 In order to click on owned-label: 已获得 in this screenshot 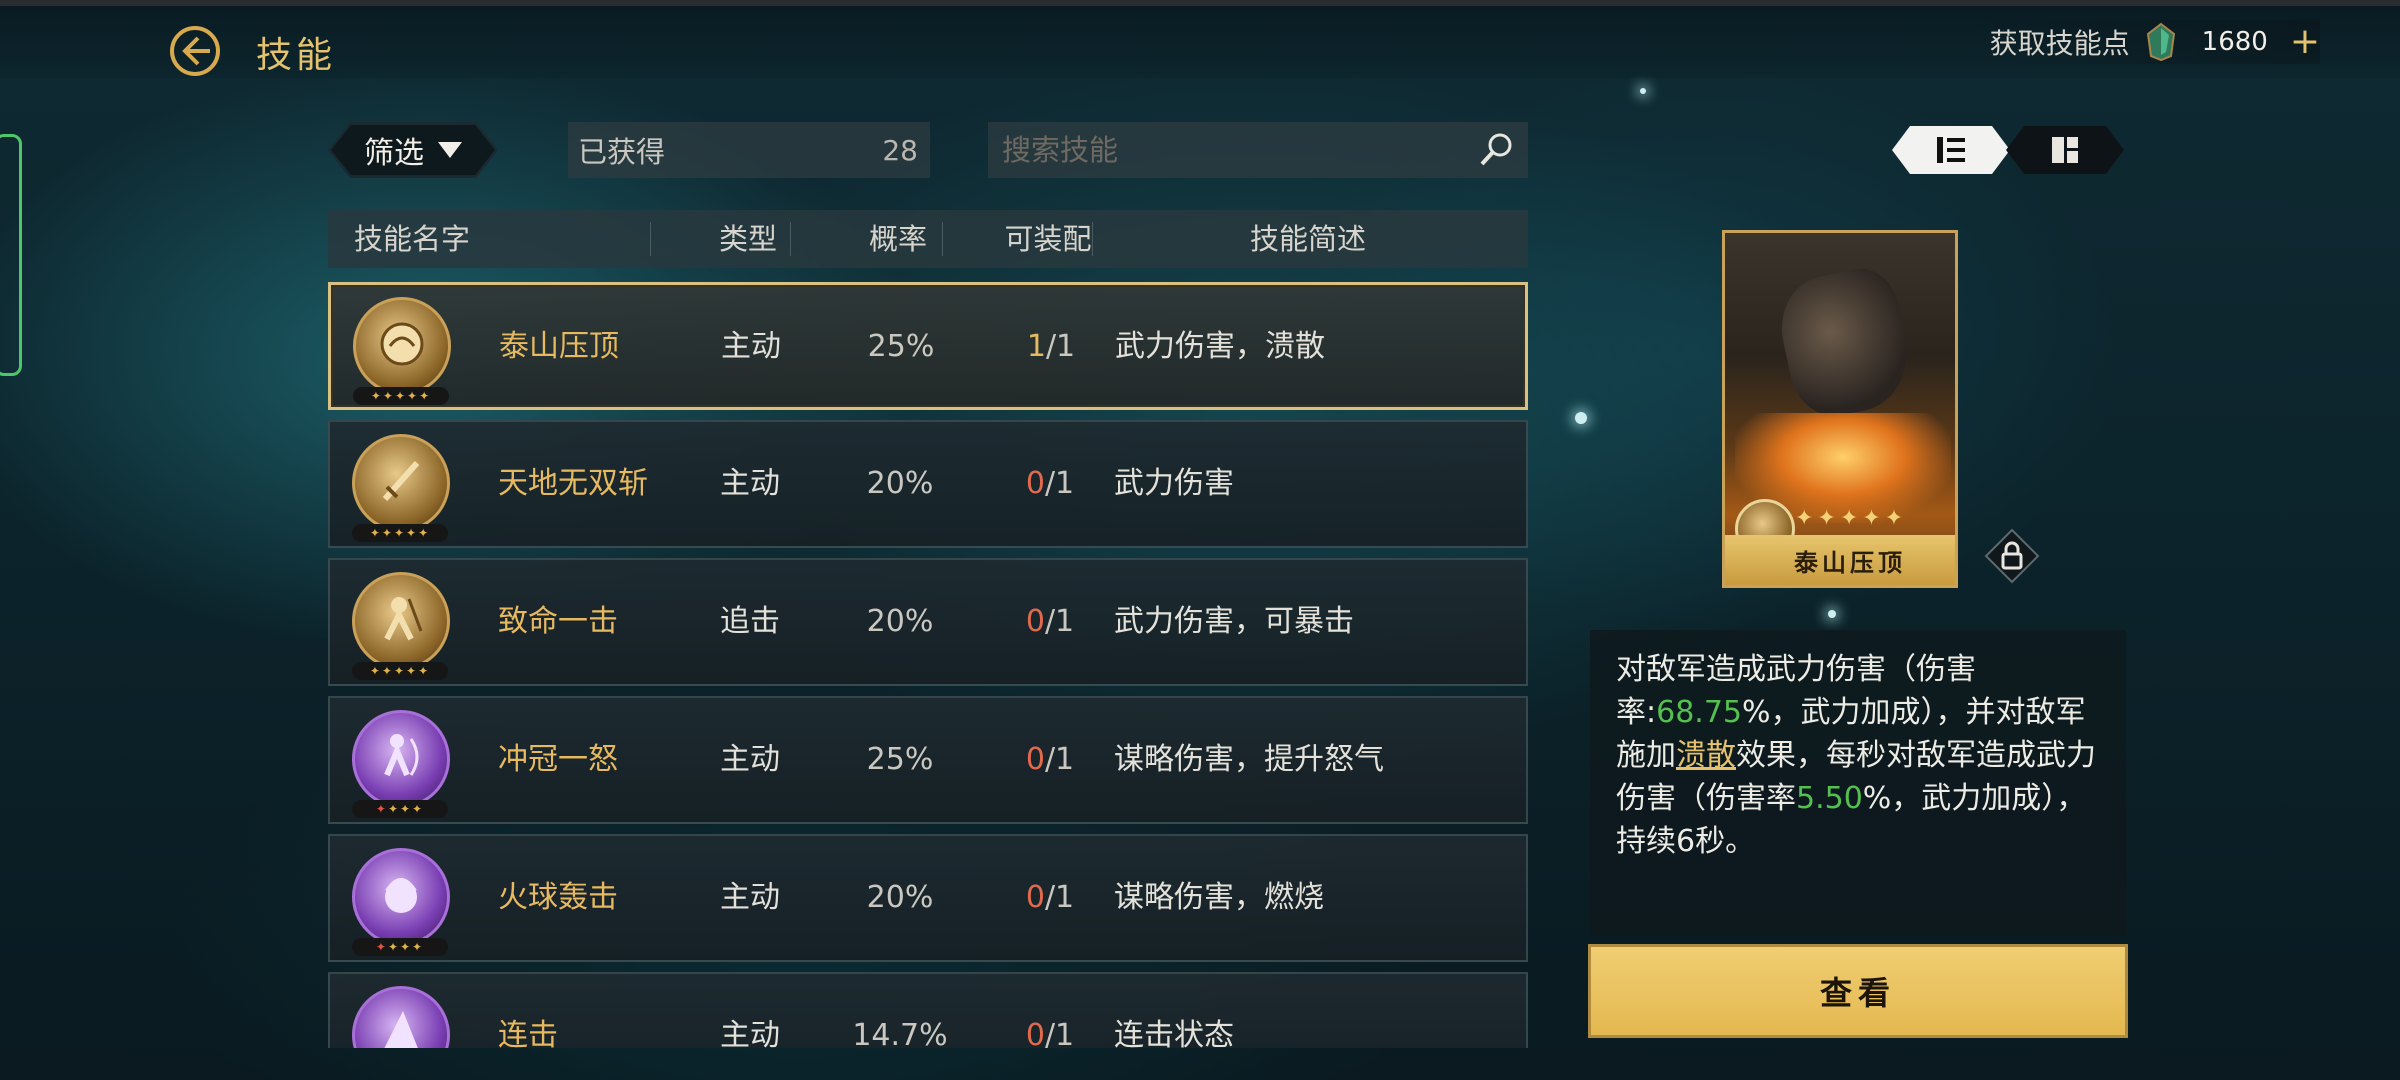, I will do `click(622, 152)`.